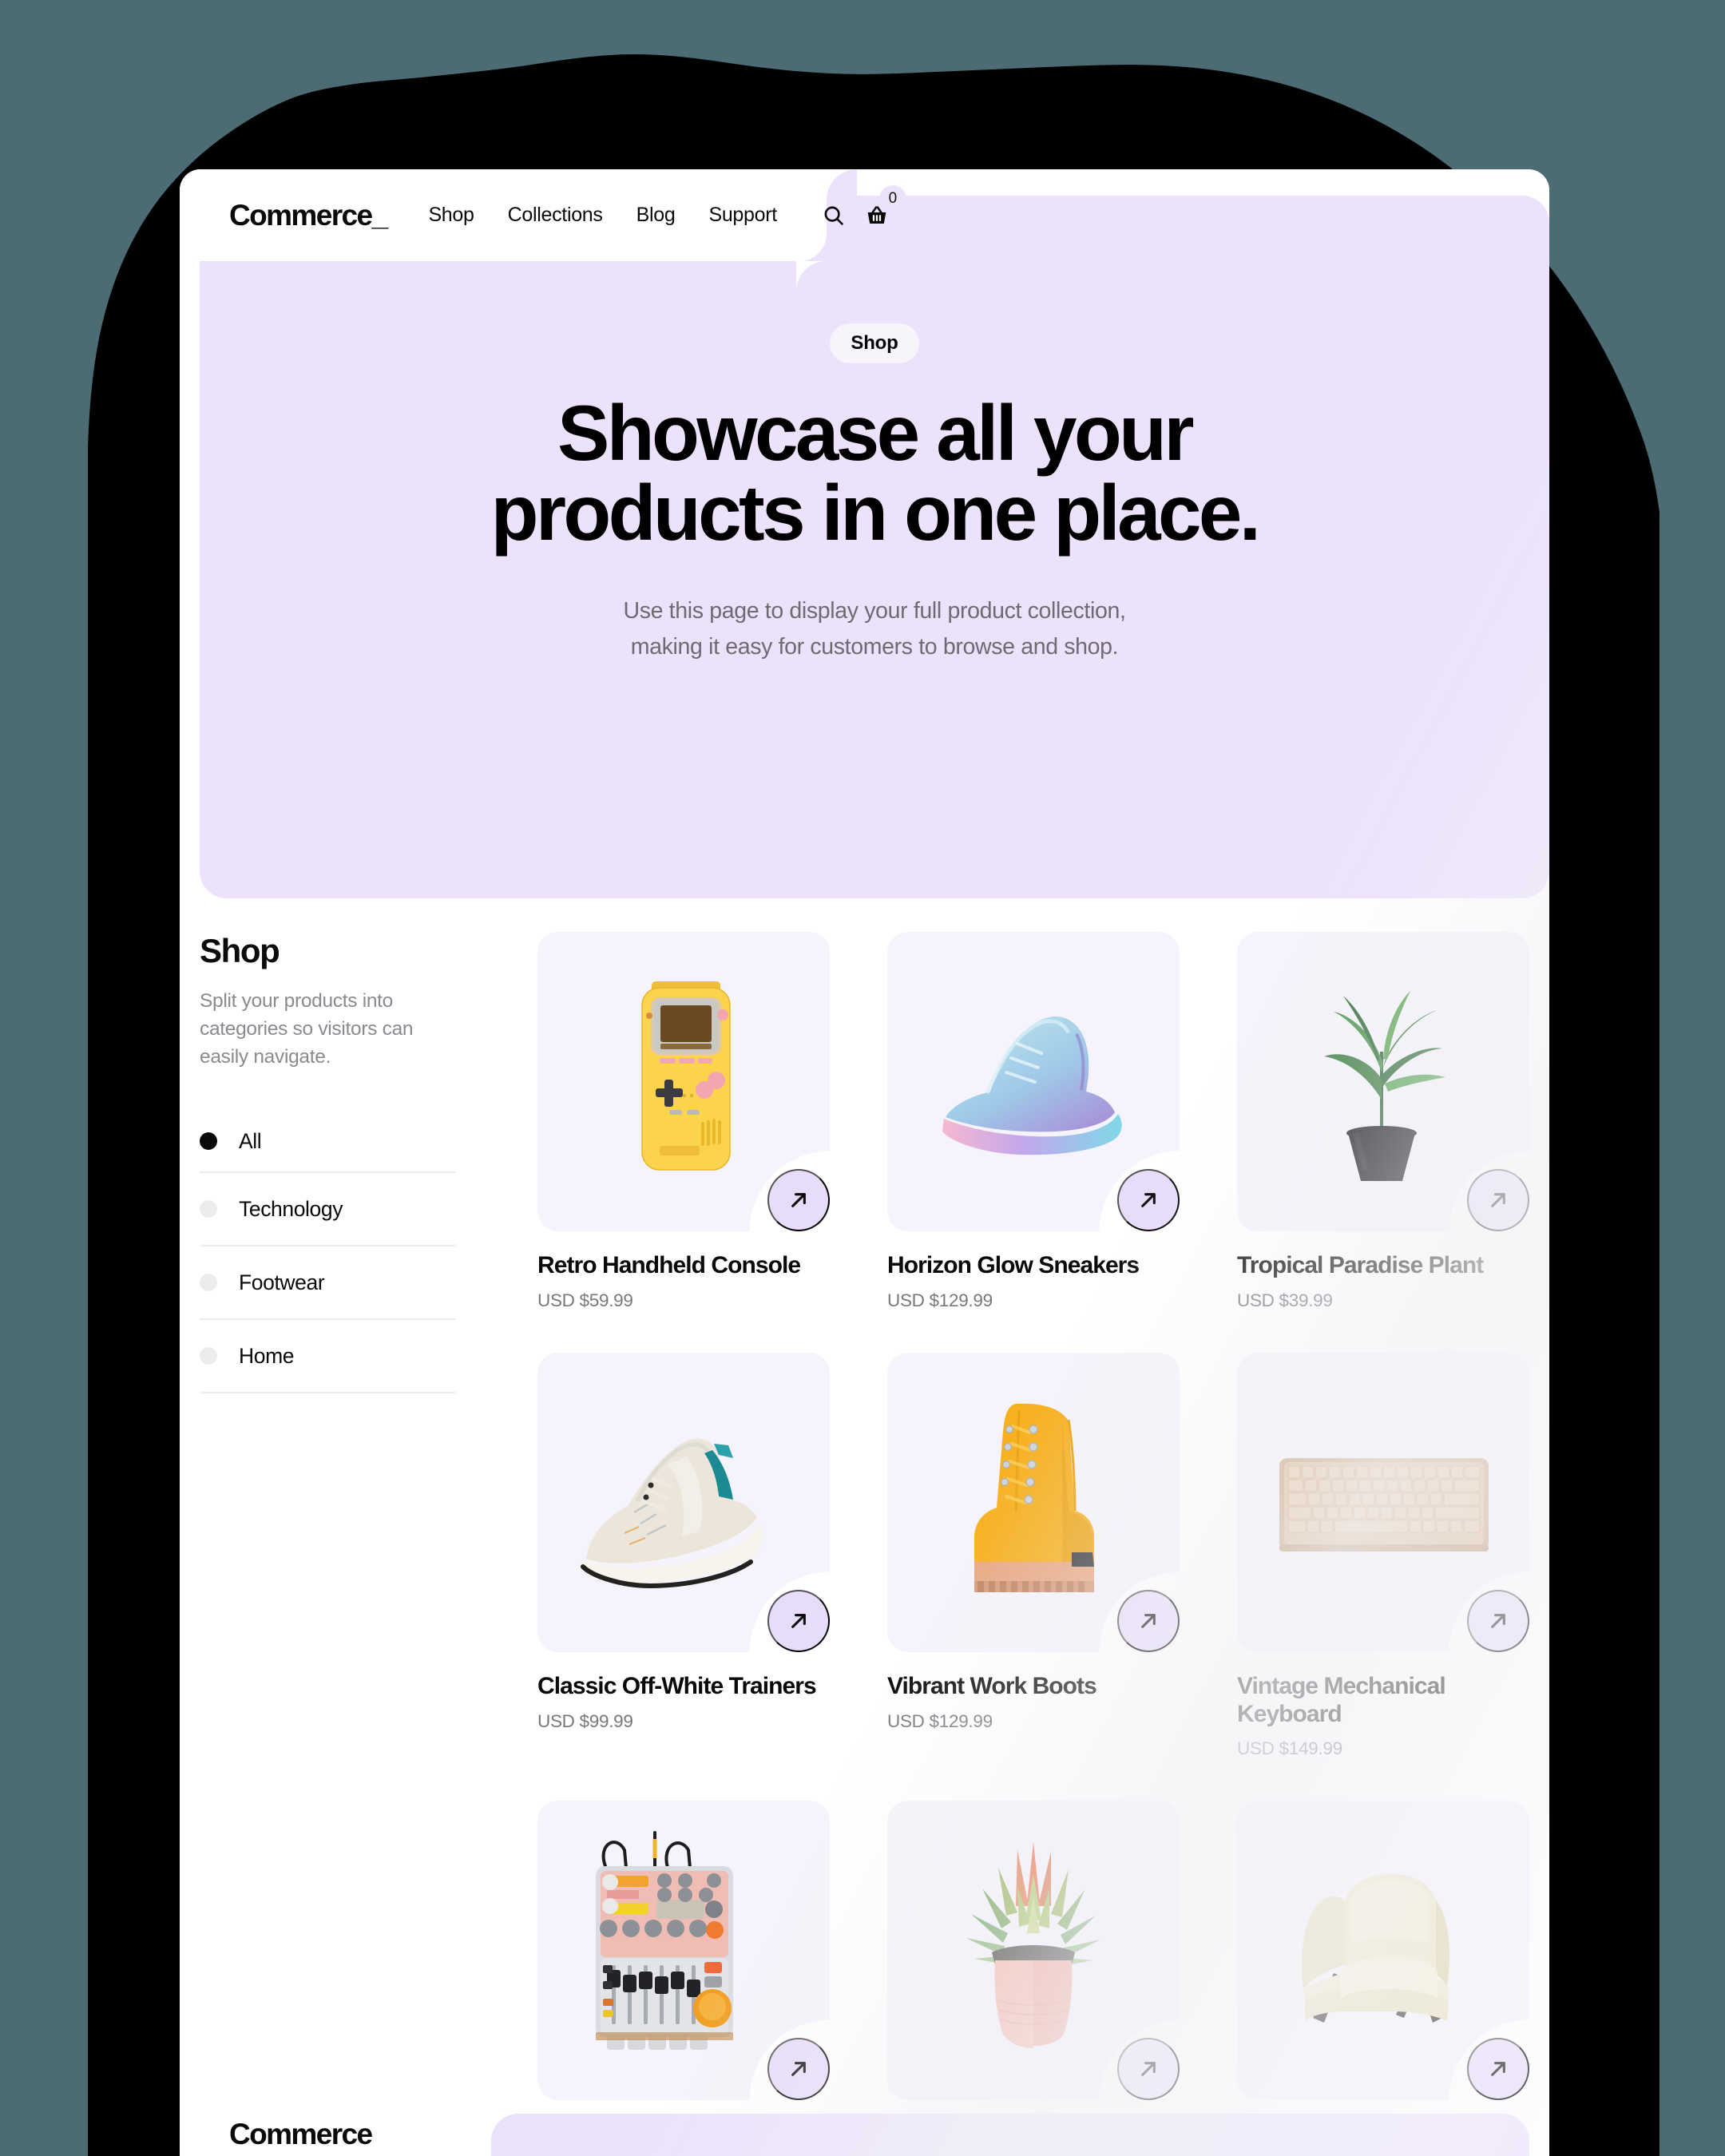 The width and height of the screenshot is (1725, 2156). I want to click on category-label: All, so click(251, 1140).